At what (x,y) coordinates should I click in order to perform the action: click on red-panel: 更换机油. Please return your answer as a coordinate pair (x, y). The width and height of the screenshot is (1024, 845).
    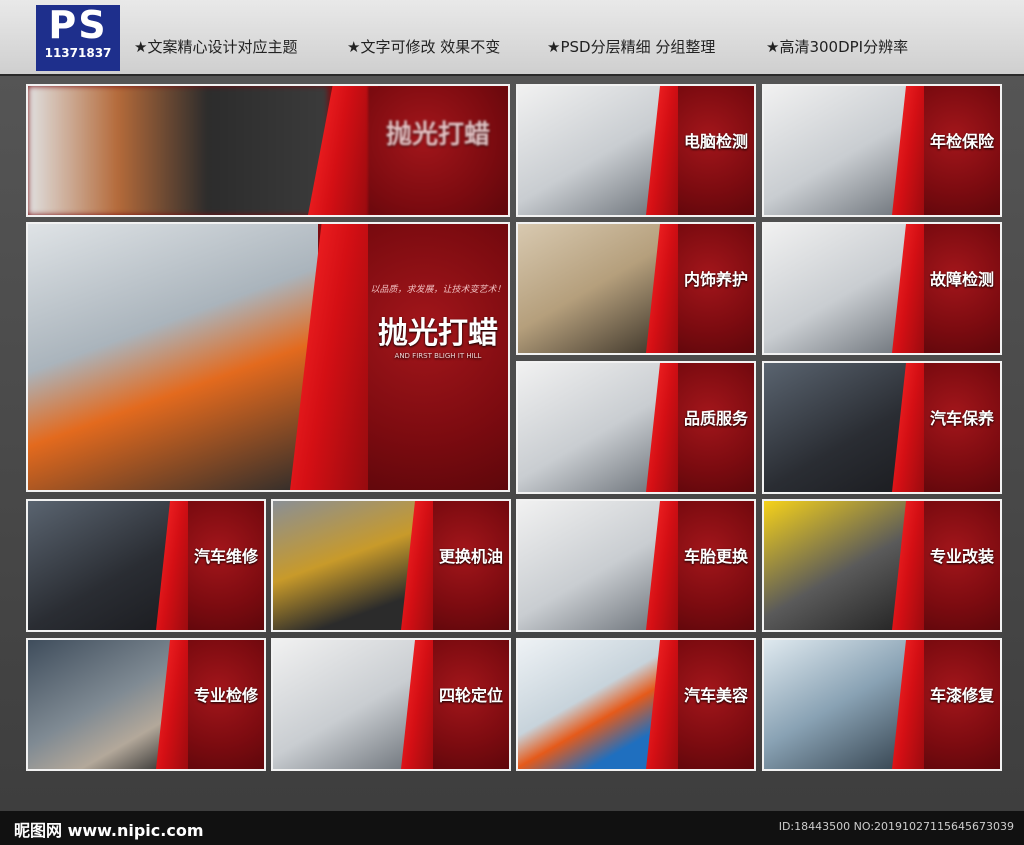
    Looking at the image, I should click on (471, 565).